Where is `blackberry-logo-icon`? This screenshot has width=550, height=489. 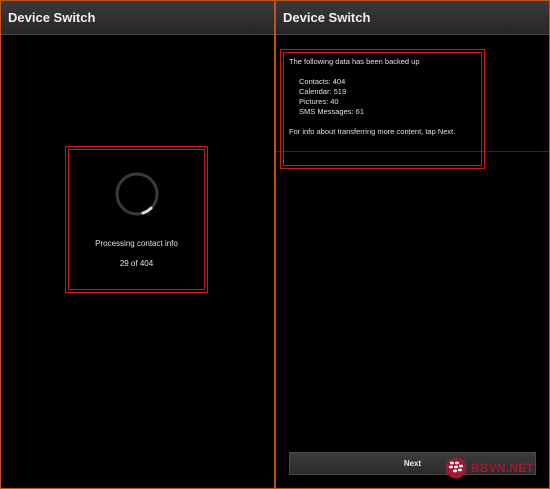 blackberry-logo-icon is located at coordinates (456, 468).